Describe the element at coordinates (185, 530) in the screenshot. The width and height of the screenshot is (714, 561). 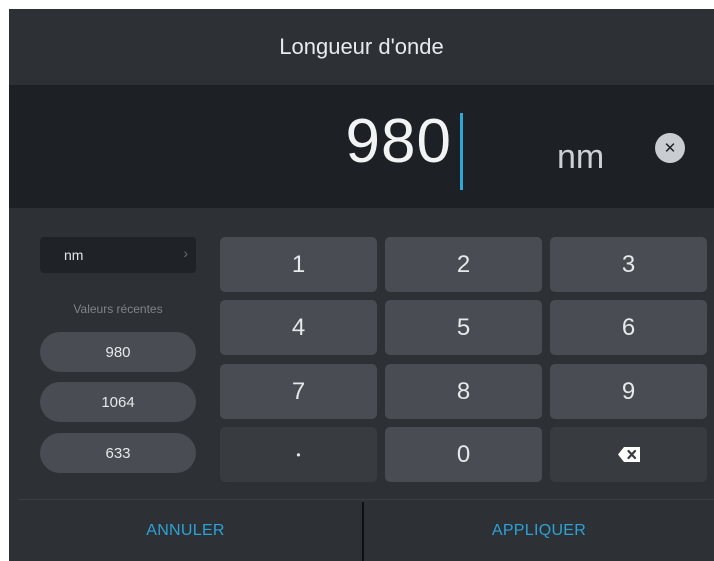
I see `cancel-button: ANNULER` at that location.